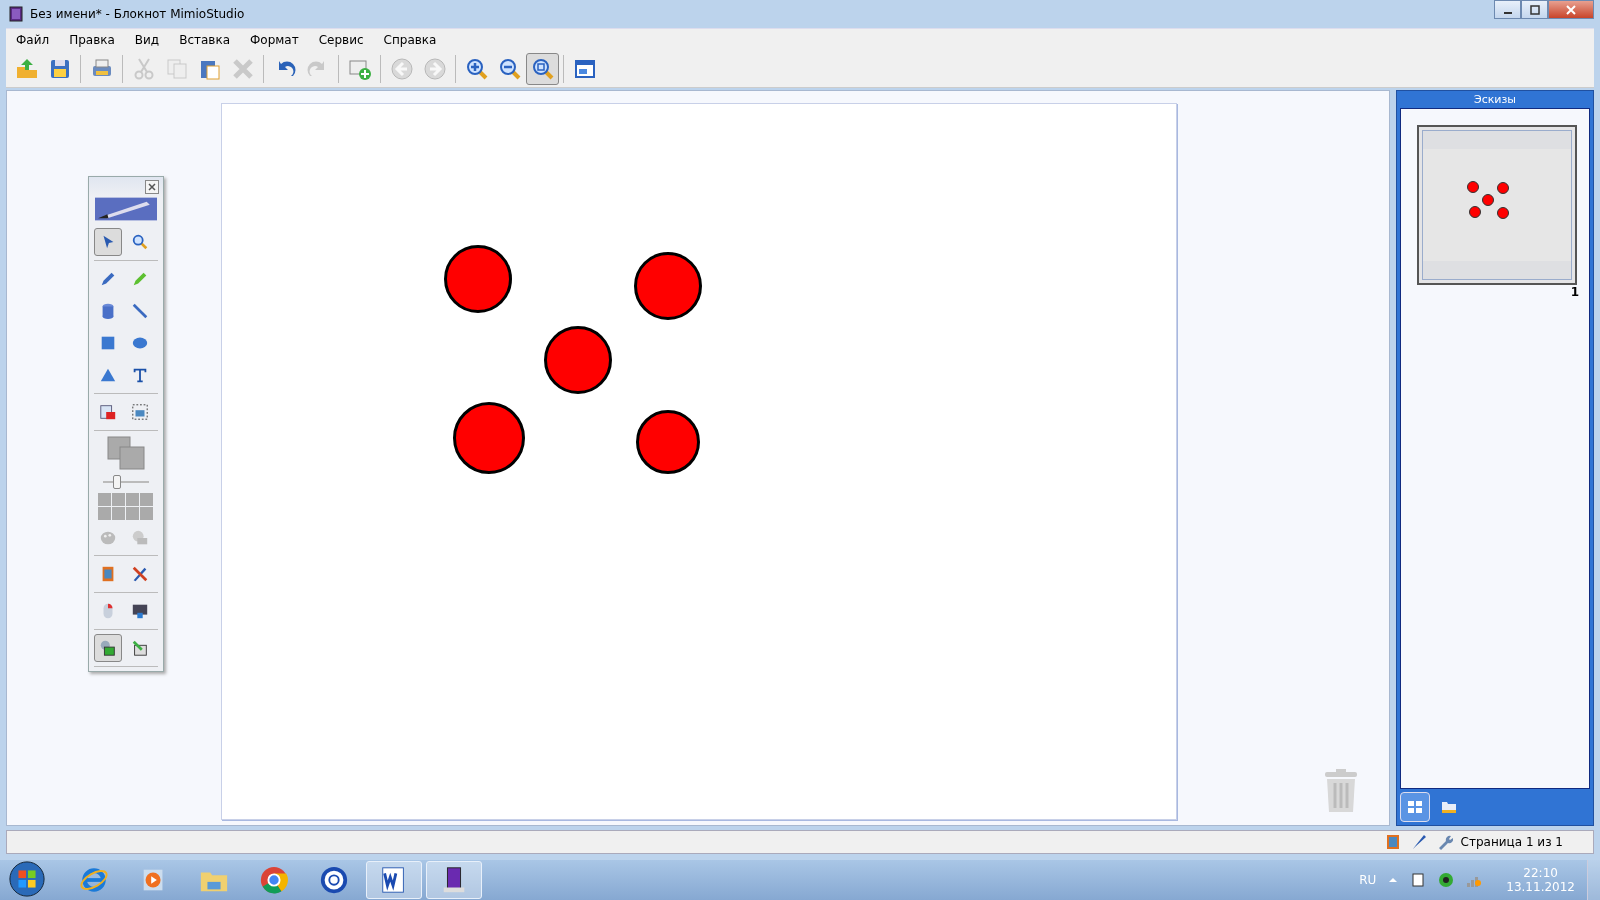 Image resolution: width=1600 pixels, height=900 pixels. I want to click on select-tool-button, so click(108, 242).